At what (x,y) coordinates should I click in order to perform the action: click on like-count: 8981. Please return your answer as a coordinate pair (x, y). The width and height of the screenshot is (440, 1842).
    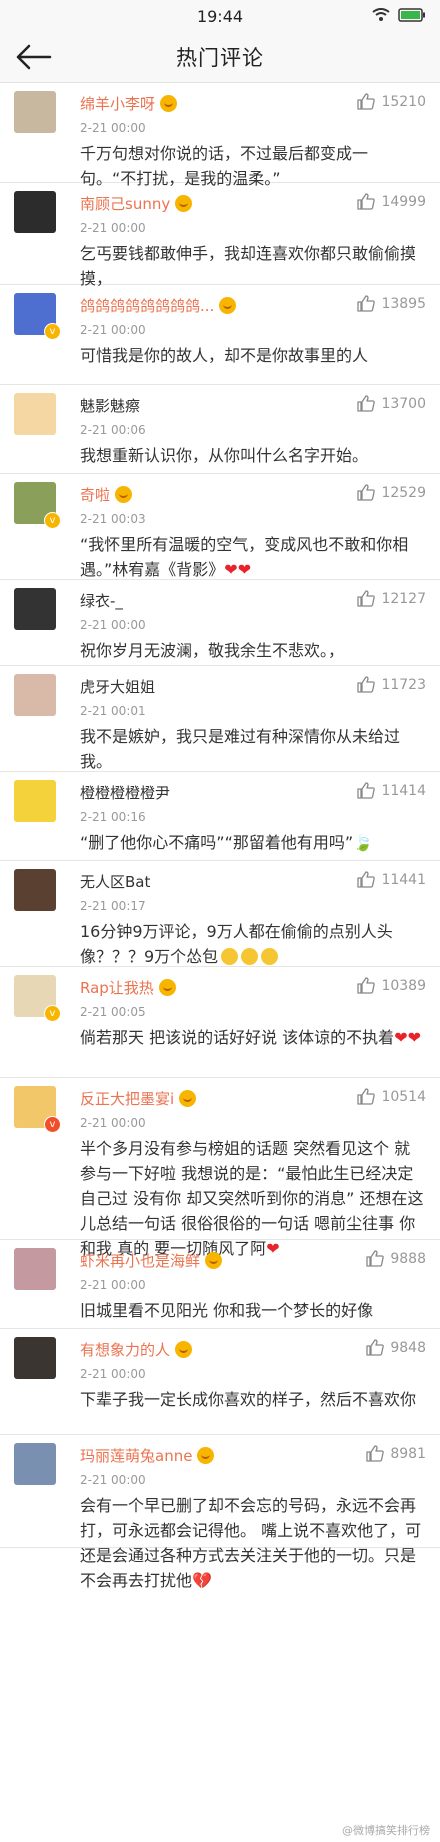
    Looking at the image, I should click on (408, 1453).